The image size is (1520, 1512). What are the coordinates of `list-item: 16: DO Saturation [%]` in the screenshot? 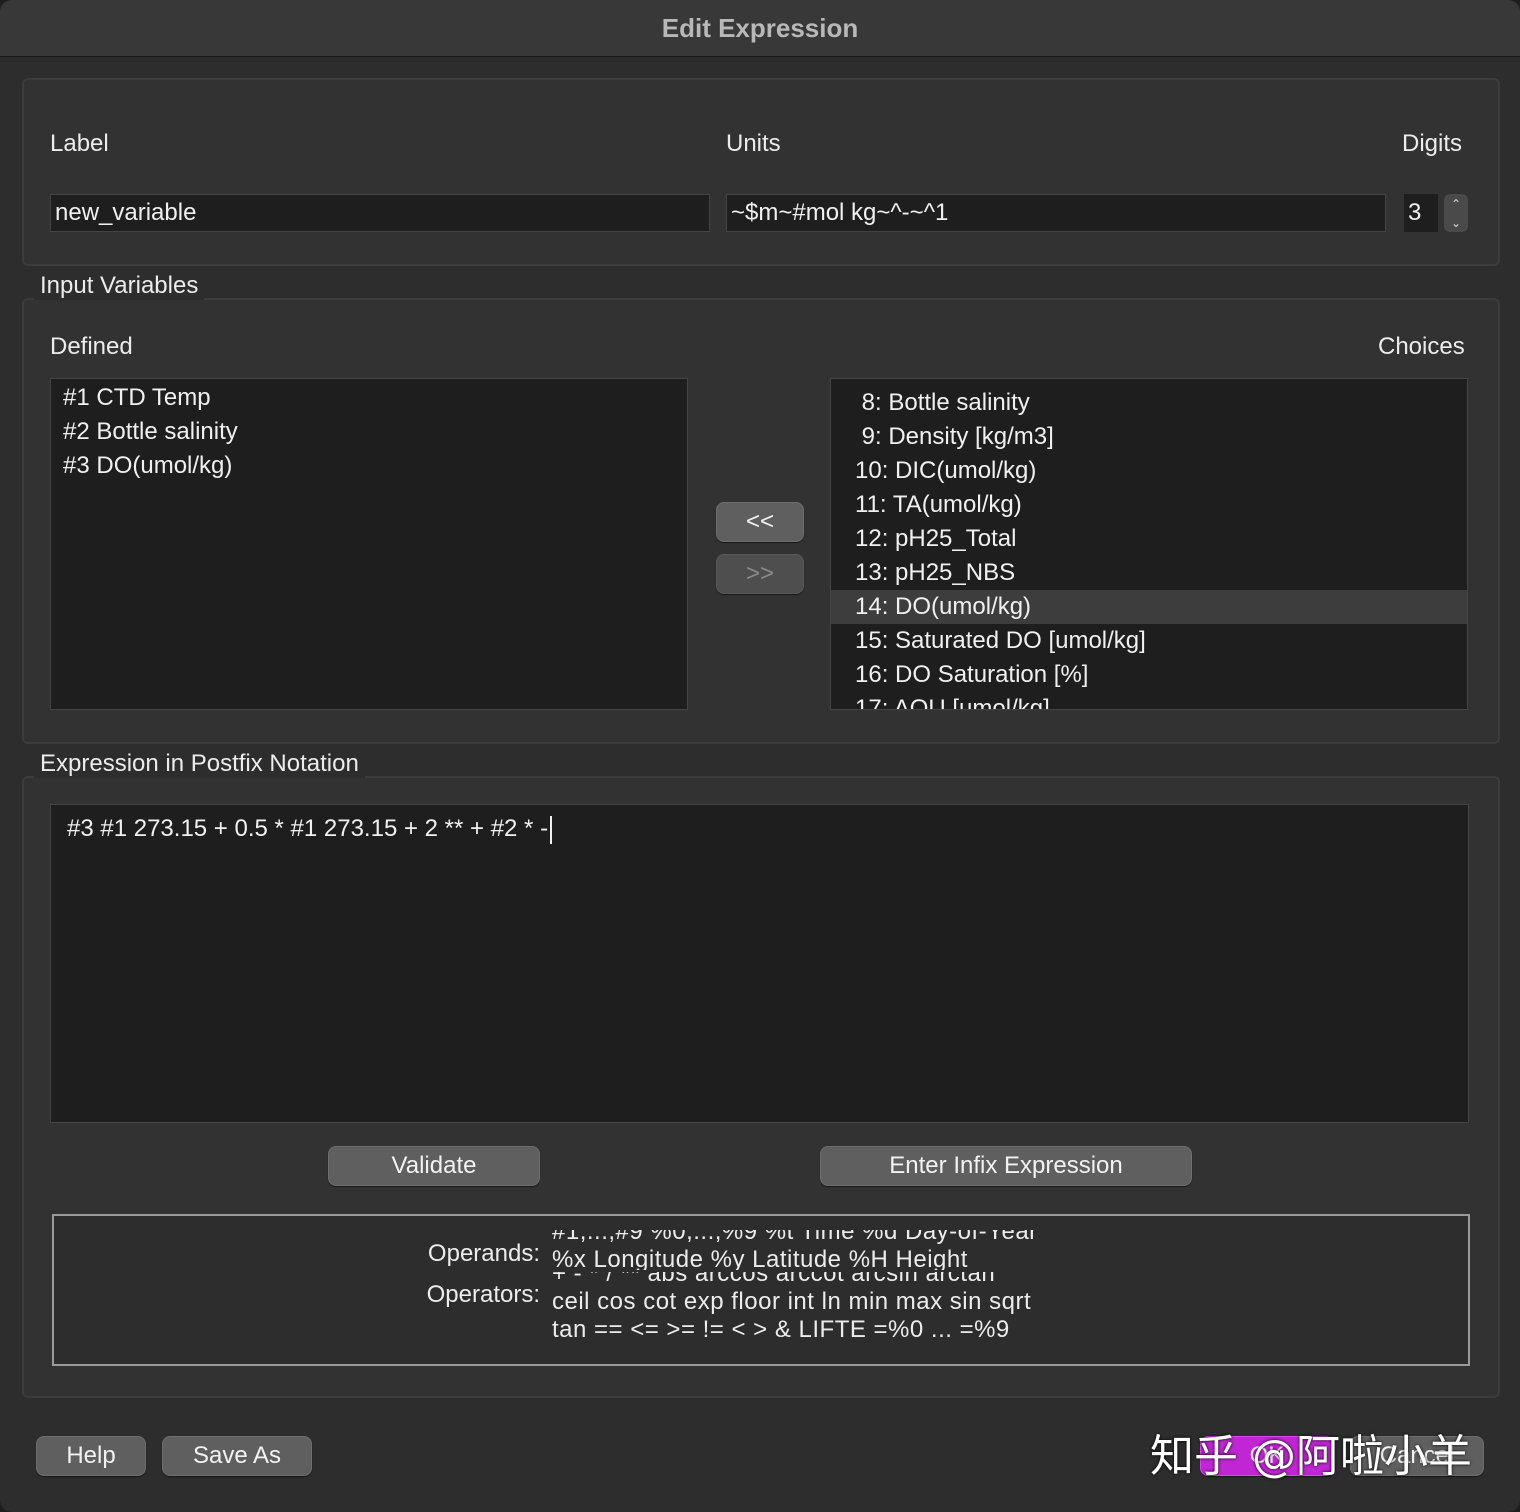 It's located at (1149, 675).